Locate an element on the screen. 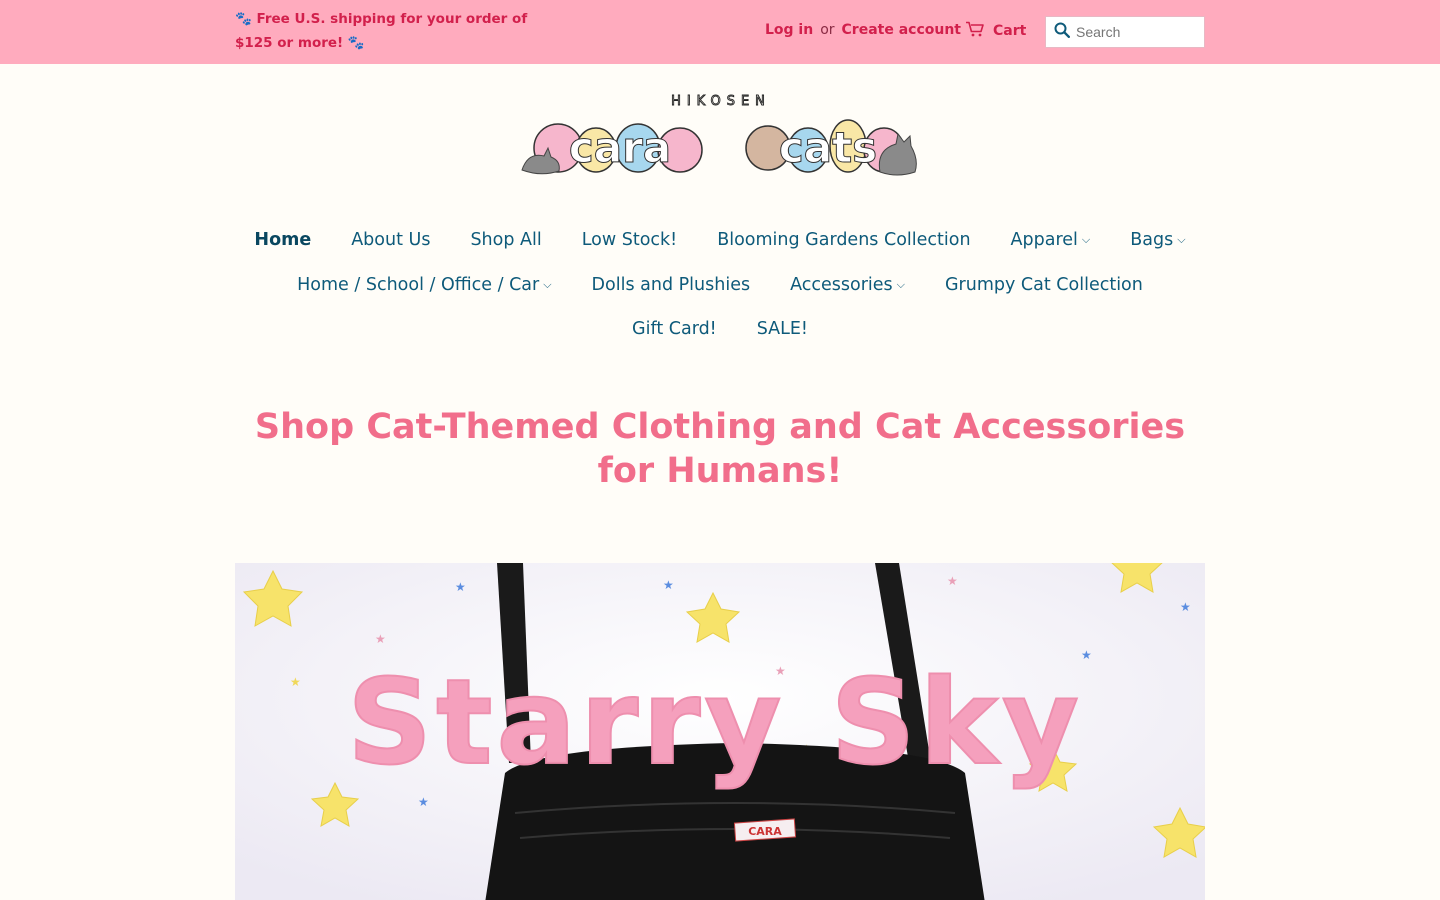 Image resolution: width=1440 pixels, height=900 pixels. search-box is located at coordinates (1125, 32).